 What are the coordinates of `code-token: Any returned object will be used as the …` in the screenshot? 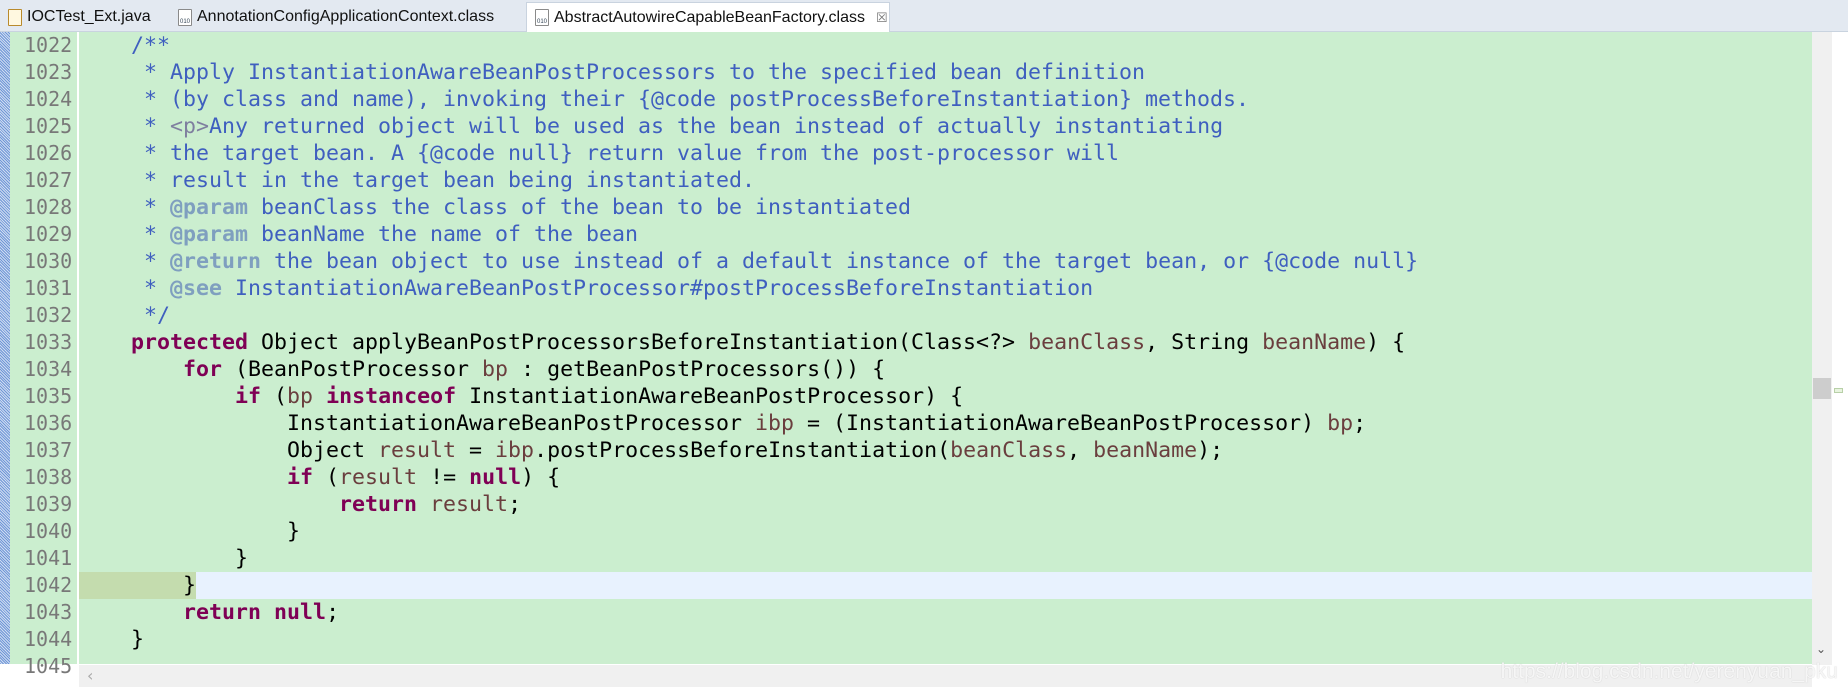 It's located at (716, 126).